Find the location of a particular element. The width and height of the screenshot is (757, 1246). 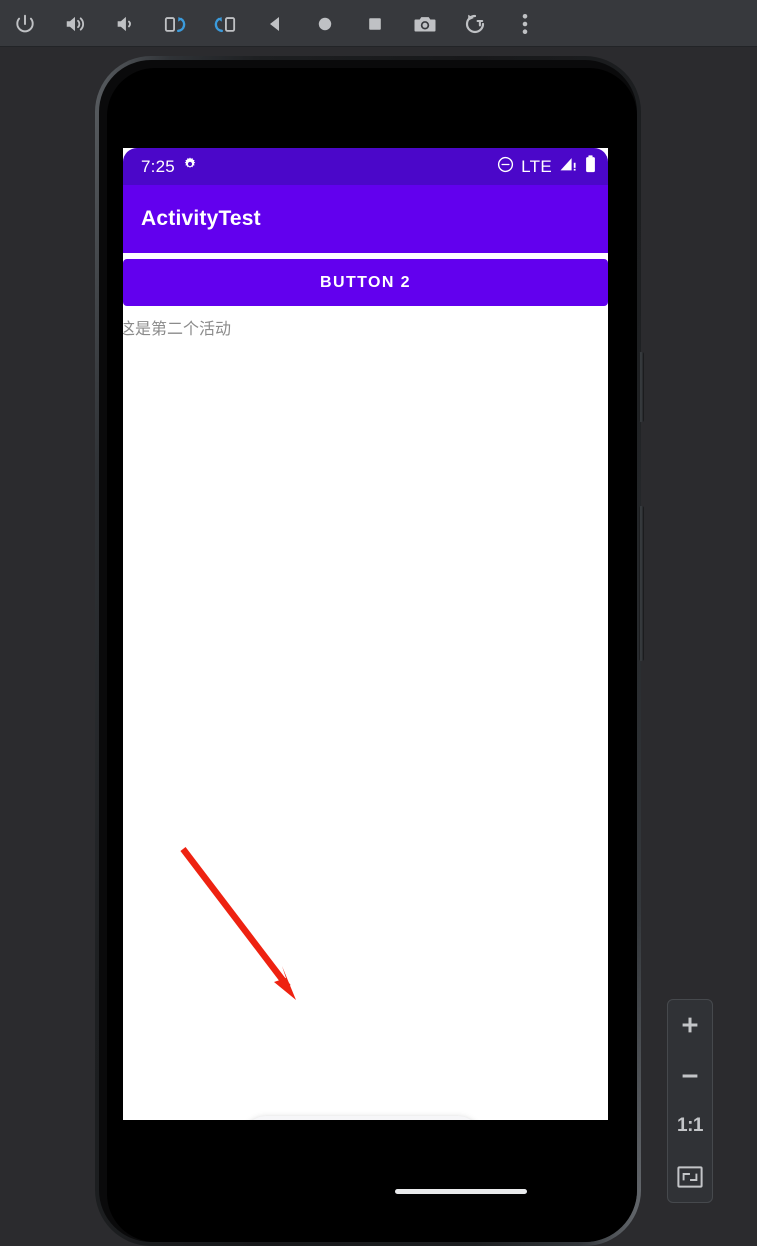

signal-warning-icon is located at coordinates (568, 166).